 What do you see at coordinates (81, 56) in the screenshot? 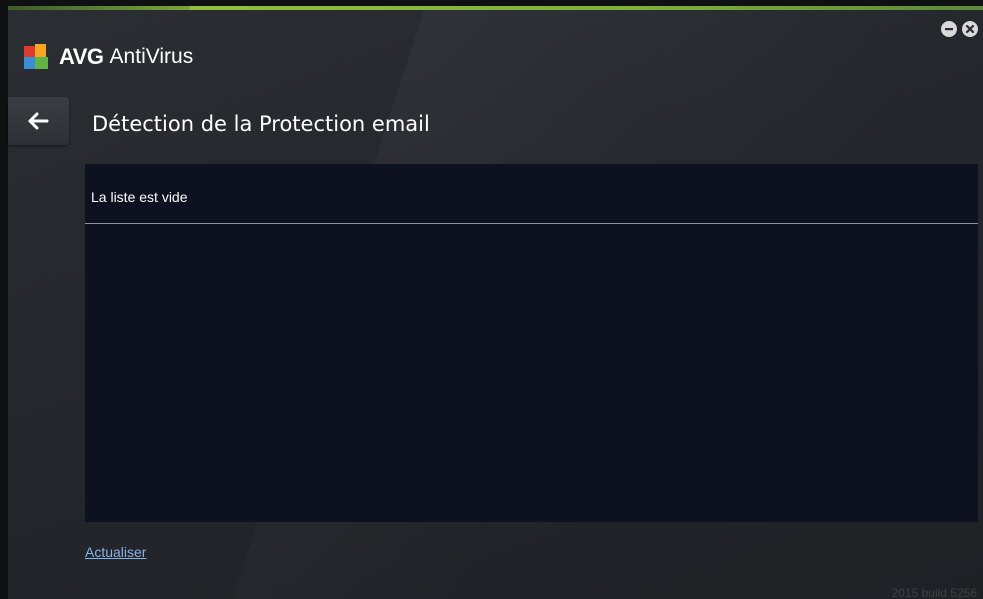
I see `logo-brand-text: AVG` at bounding box center [81, 56].